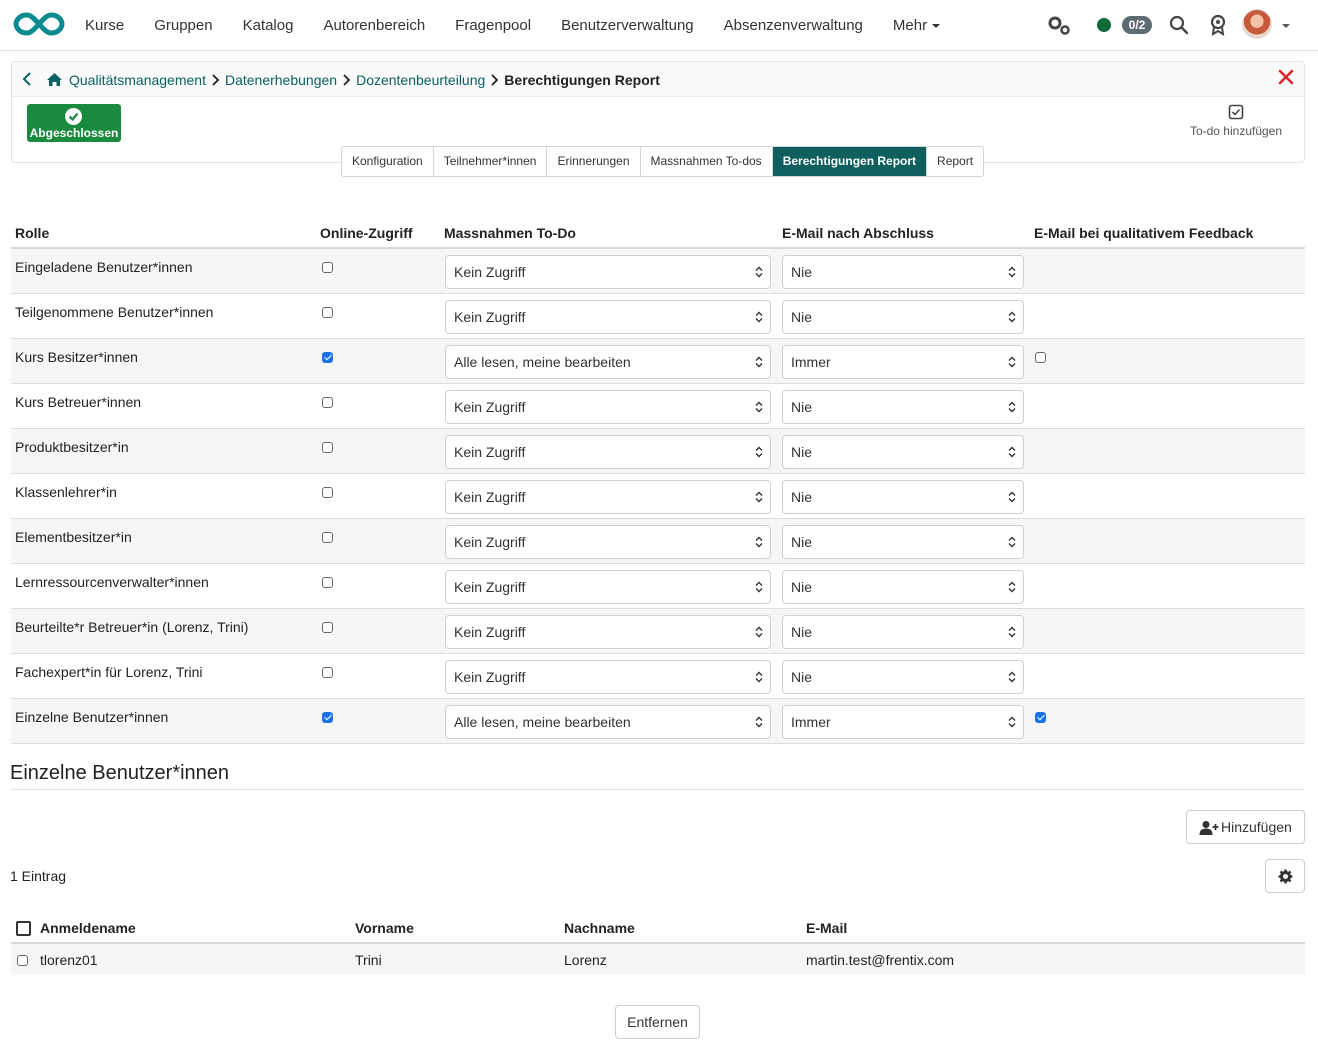 The width and height of the screenshot is (1318, 1058). I want to click on role-name: Klassenlehrer*in, so click(66, 492).